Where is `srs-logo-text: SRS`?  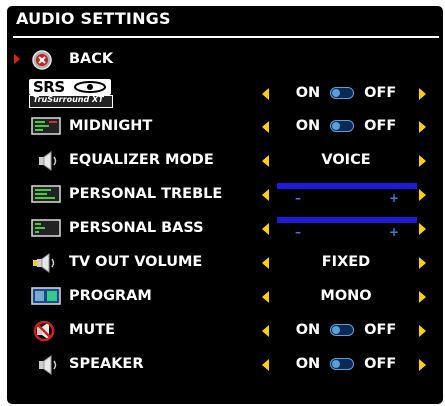 srs-logo-text: SRS is located at coordinates (49, 87).